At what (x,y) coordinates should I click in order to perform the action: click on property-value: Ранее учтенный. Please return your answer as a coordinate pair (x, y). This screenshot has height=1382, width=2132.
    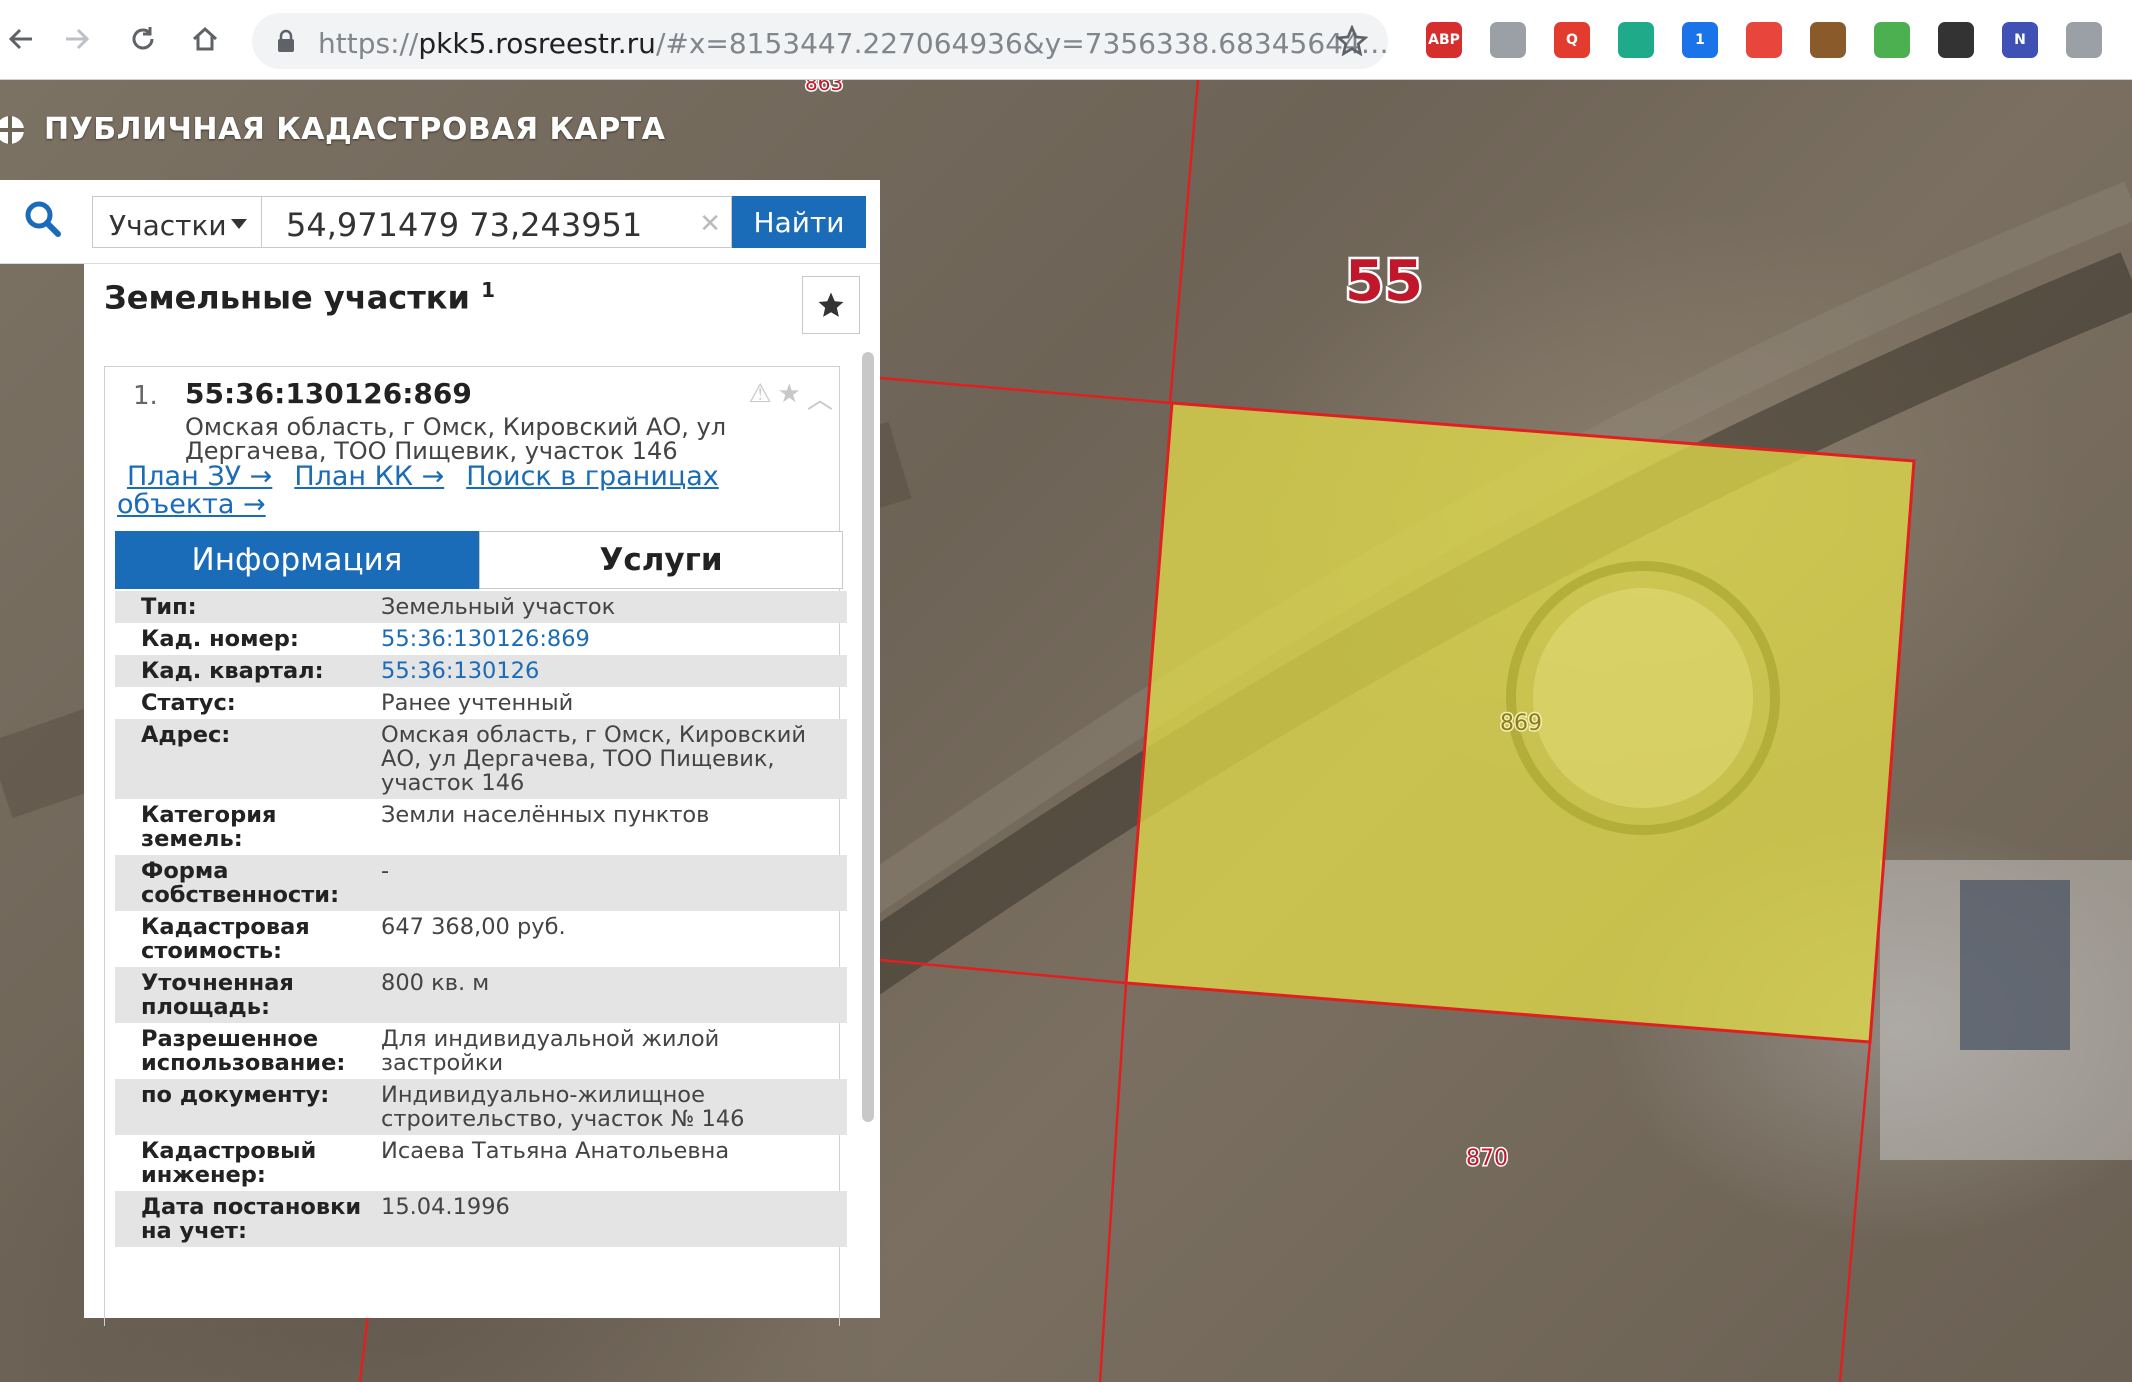
    Looking at the image, I should click on (477, 703).